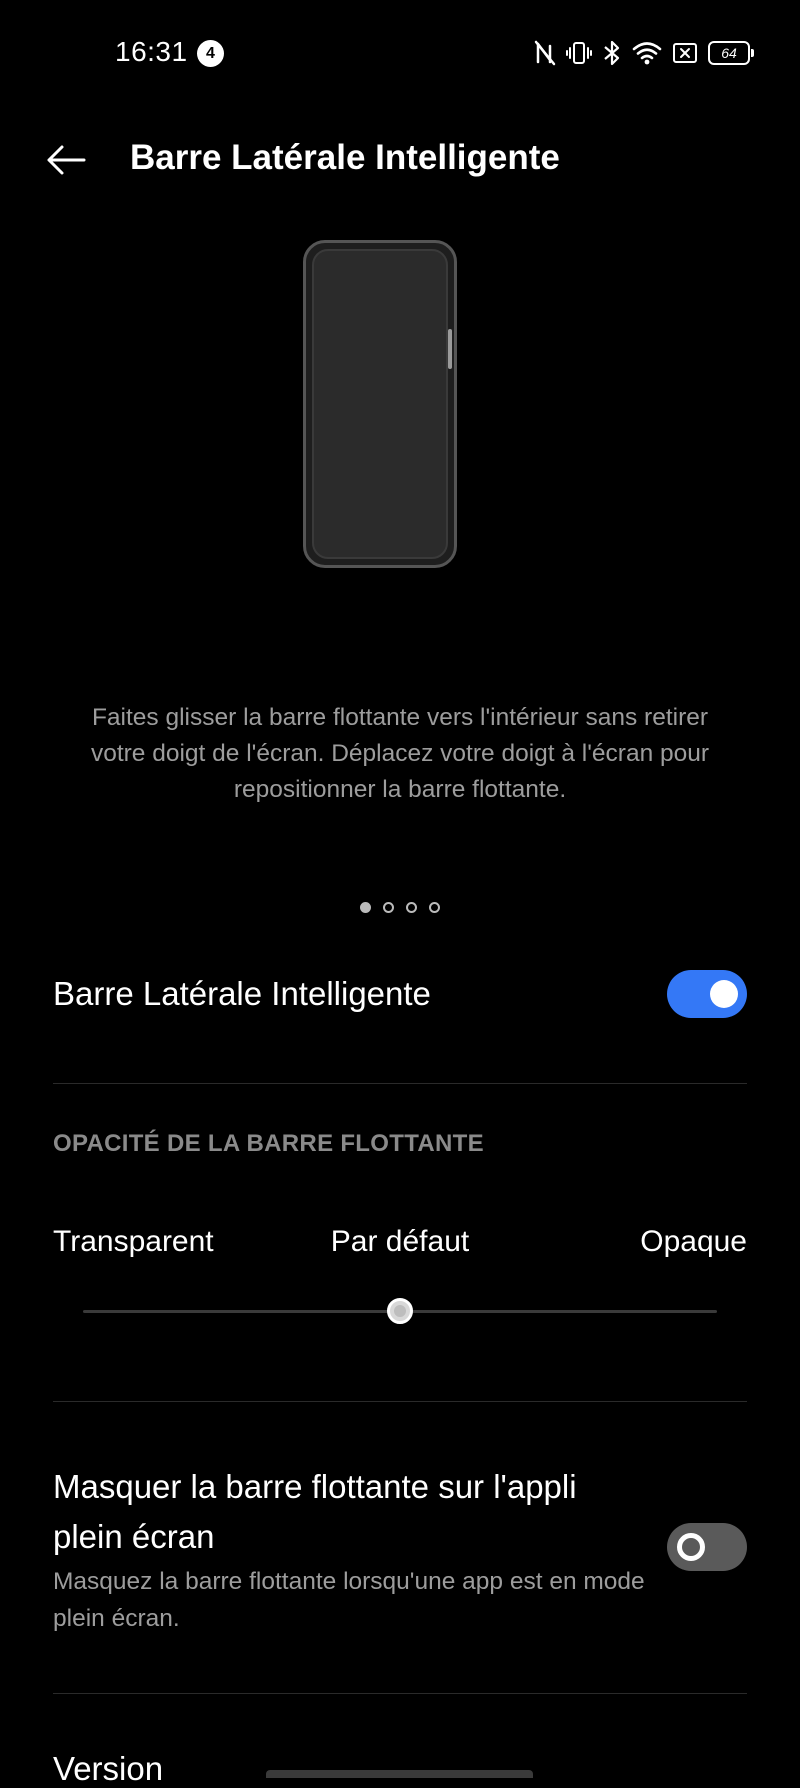 The width and height of the screenshot is (800, 1788). What do you see at coordinates (400, 50) in the screenshot?
I see `status-bar: 16:31 4 64` at bounding box center [400, 50].